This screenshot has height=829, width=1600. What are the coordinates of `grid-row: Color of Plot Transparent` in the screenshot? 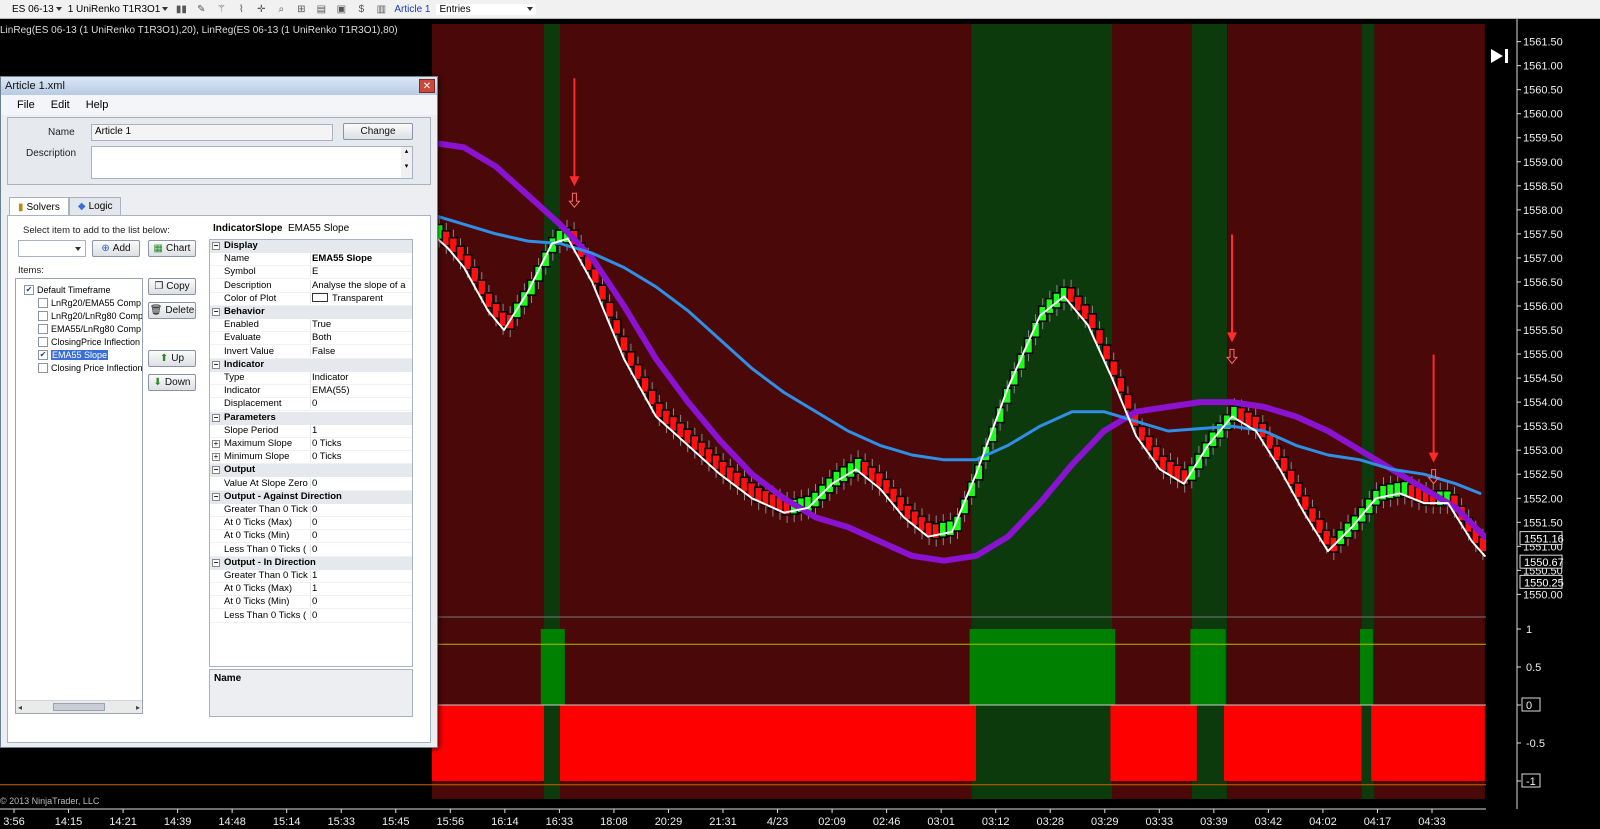 It's located at (311, 299).